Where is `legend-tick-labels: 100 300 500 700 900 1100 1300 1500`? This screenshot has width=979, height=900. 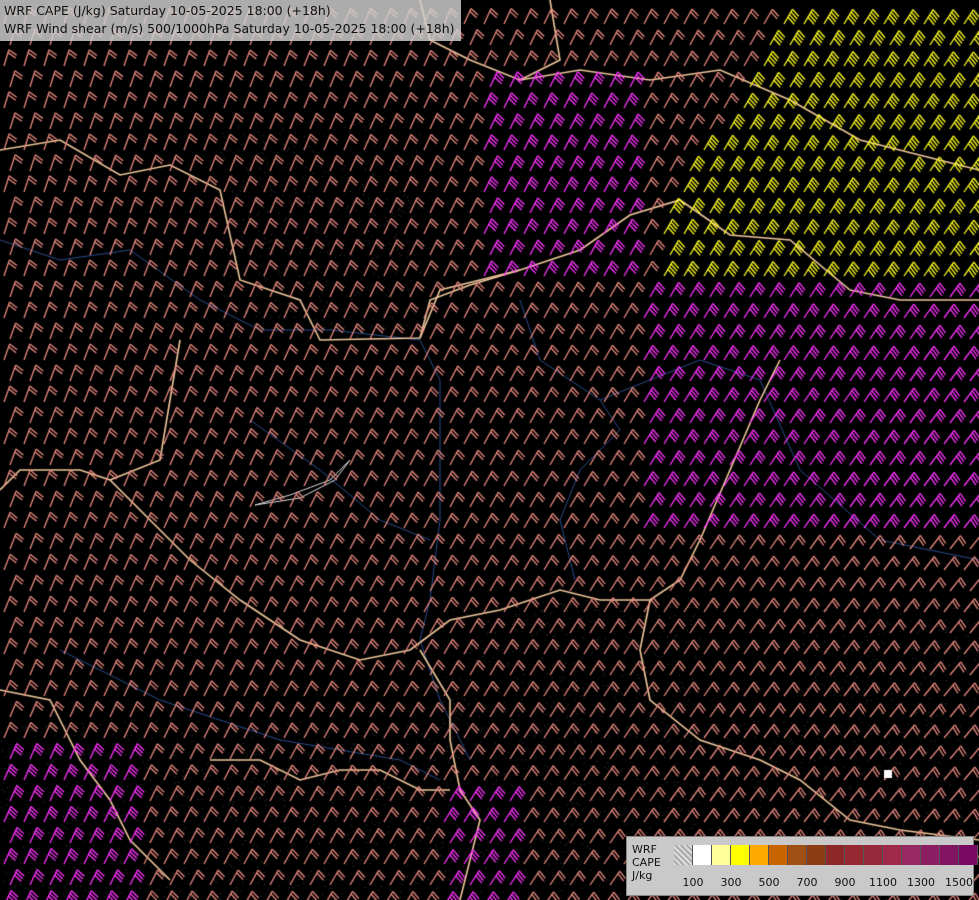
legend-tick-labels: 100 300 500 700 900 1100 1300 1500 is located at coordinates (824, 883).